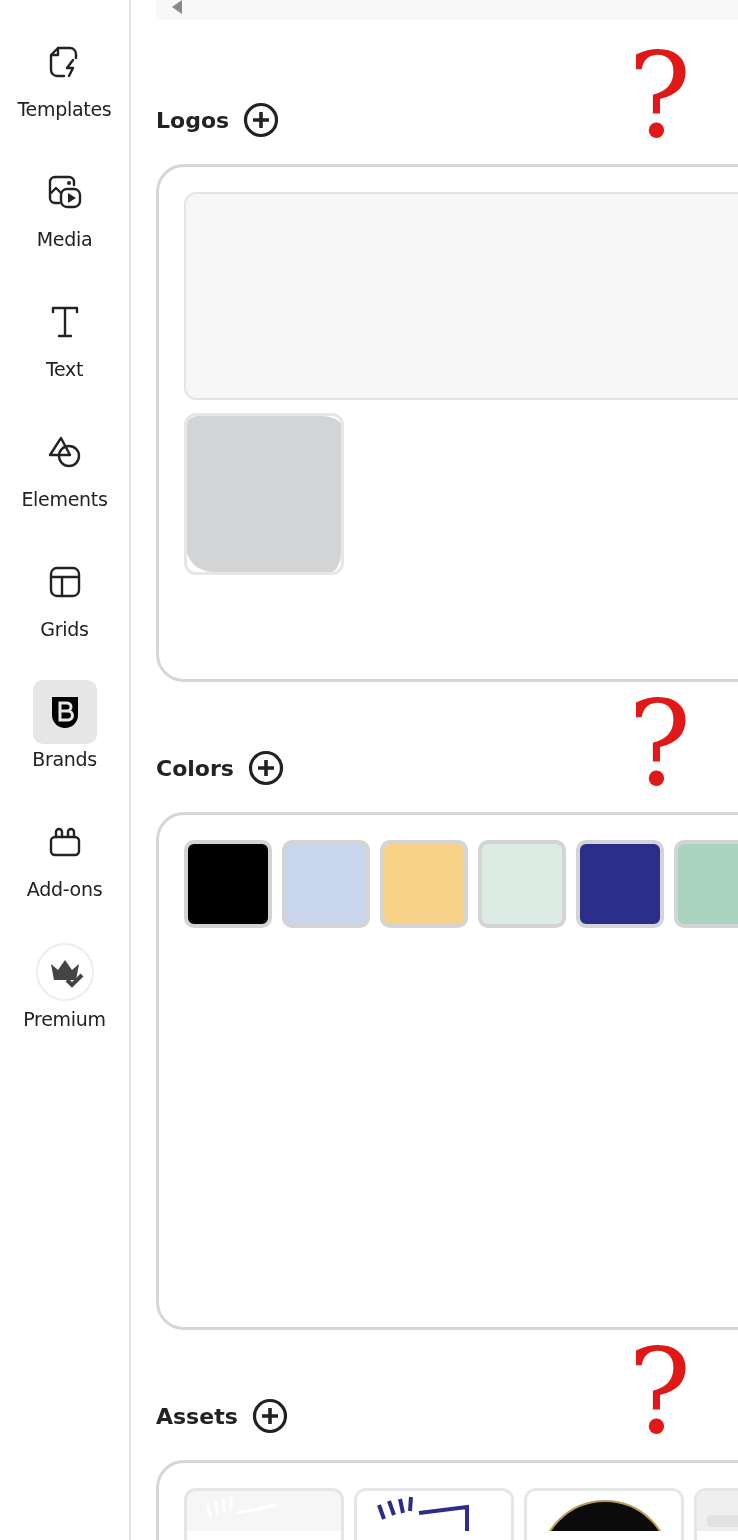  What do you see at coordinates (197, 1416) in the screenshot?
I see `section-title: Assets` at bounding box center [197, 1416].